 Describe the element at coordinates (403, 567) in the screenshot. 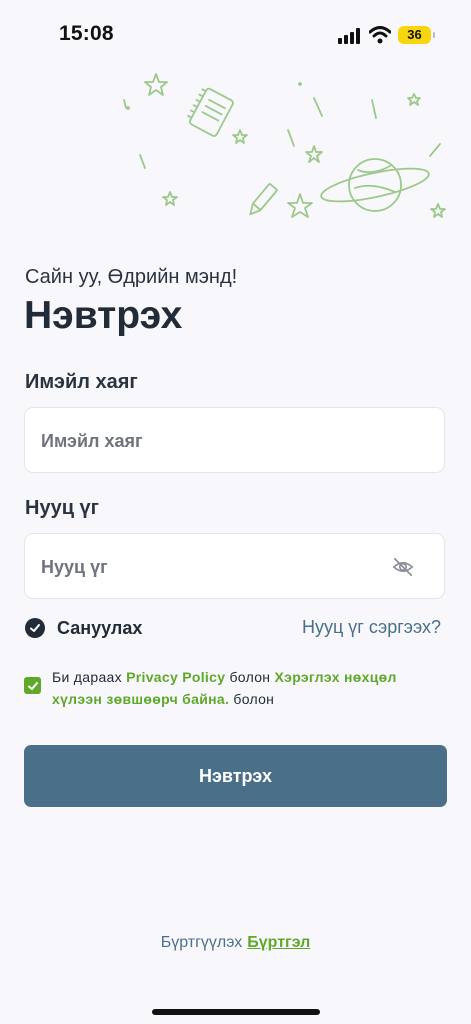

I see `hide-password-icon` at that location.